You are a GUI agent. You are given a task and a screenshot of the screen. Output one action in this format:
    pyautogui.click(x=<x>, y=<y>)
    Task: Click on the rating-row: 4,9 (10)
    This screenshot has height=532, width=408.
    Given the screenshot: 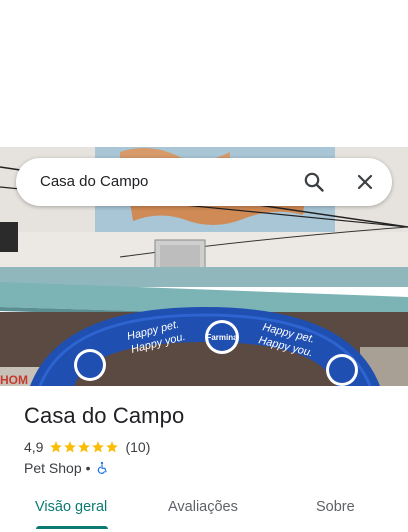 What is the action you would take?
    pyautogui.click(x=87, y=447)
    